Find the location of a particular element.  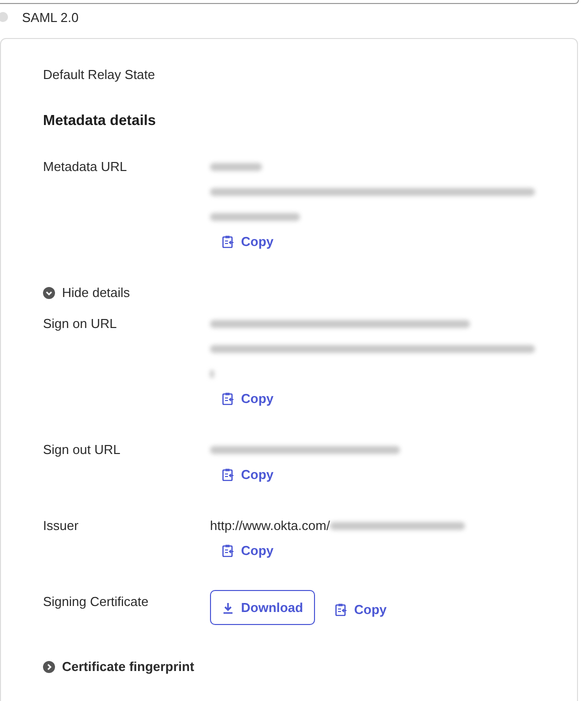

download-icon is located at coordinates (228, 608).